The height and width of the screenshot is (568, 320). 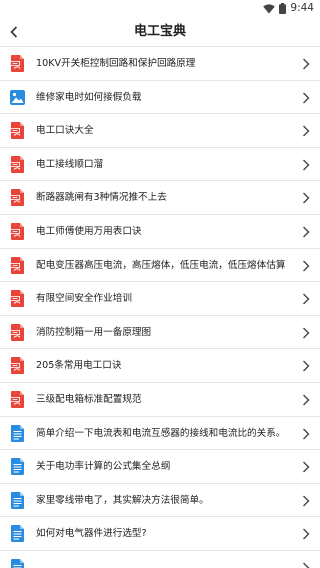 What do you see at coordinates (160, 298) in the screenshot?
I see `list-item: 有限空间安全作业培训` at bounding box center [160, 298].